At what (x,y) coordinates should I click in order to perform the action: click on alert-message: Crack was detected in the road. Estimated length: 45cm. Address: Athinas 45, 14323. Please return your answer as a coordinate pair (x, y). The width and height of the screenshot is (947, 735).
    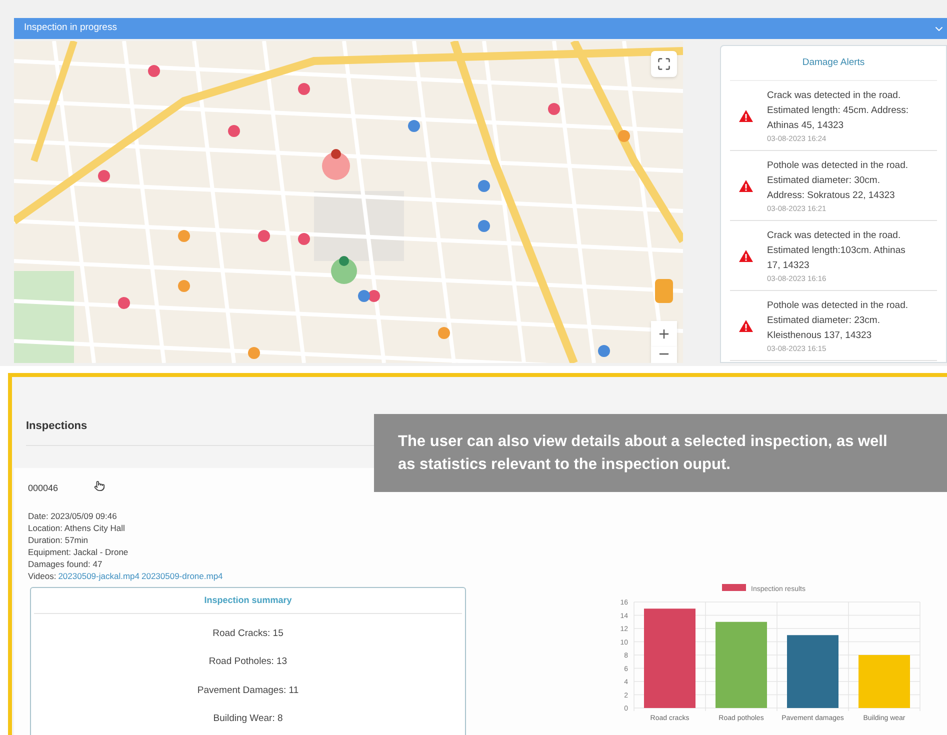
    Looking at the image, I should click on (838, 110).